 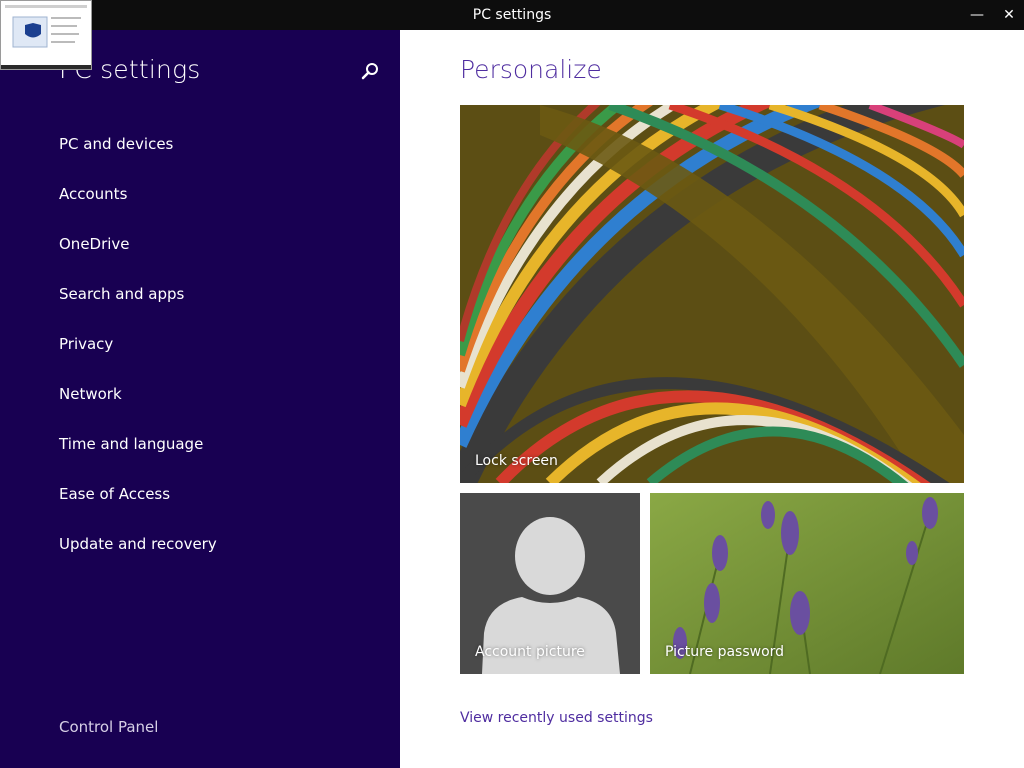 I want to click on sidebar-item-privacy: Privacy, so click(x=86, y=344).